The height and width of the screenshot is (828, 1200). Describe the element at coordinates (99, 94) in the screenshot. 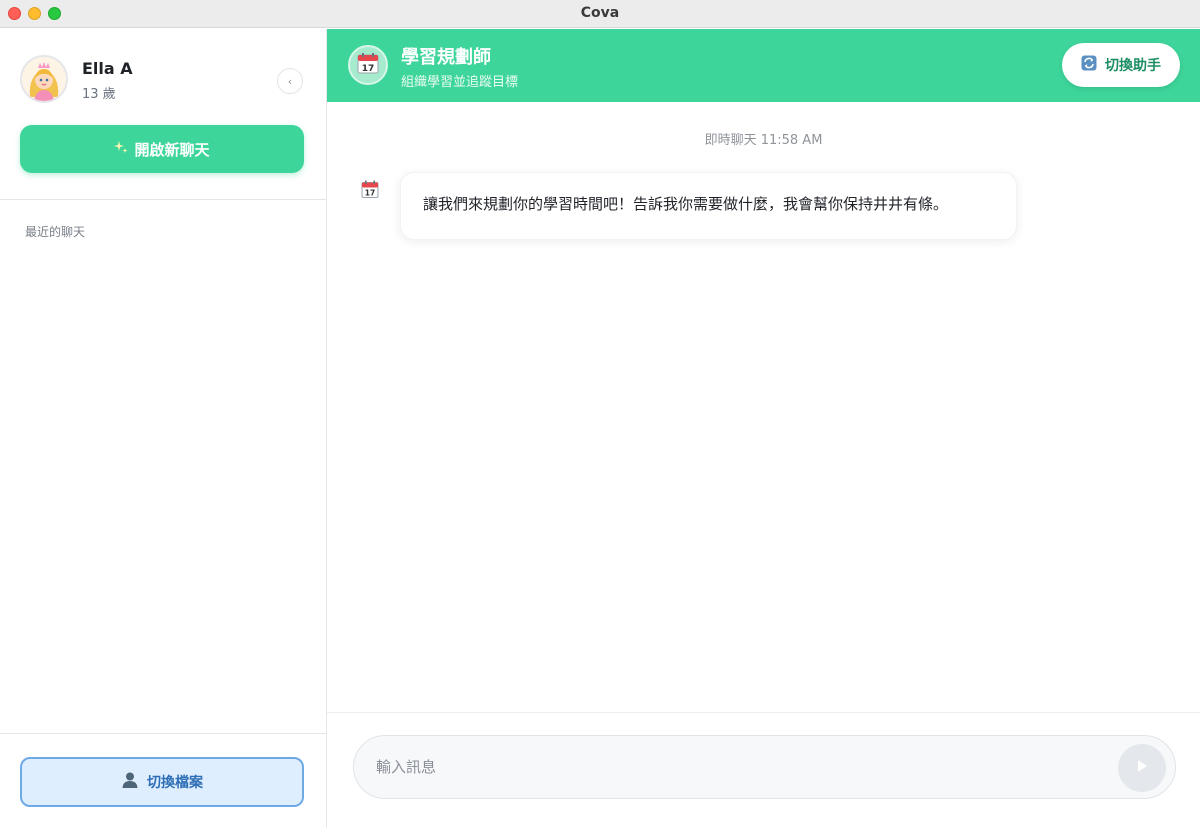

I see `user-age: 13 歲` at that location.